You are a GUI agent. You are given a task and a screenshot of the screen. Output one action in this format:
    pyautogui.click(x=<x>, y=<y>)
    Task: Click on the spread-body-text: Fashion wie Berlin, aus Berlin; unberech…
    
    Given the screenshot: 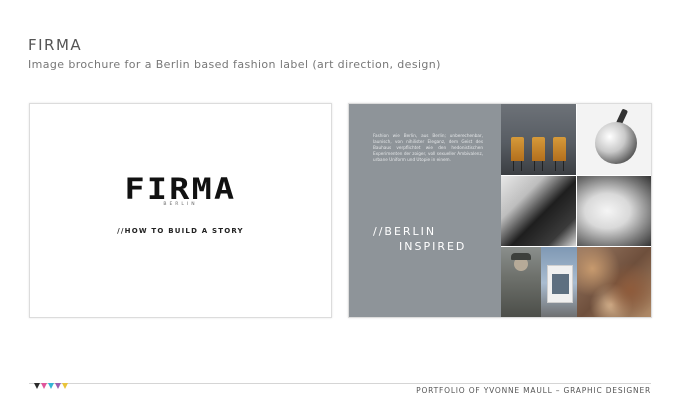 What is the action you would take?
    pyautogui.click(x=428, y=147)
    